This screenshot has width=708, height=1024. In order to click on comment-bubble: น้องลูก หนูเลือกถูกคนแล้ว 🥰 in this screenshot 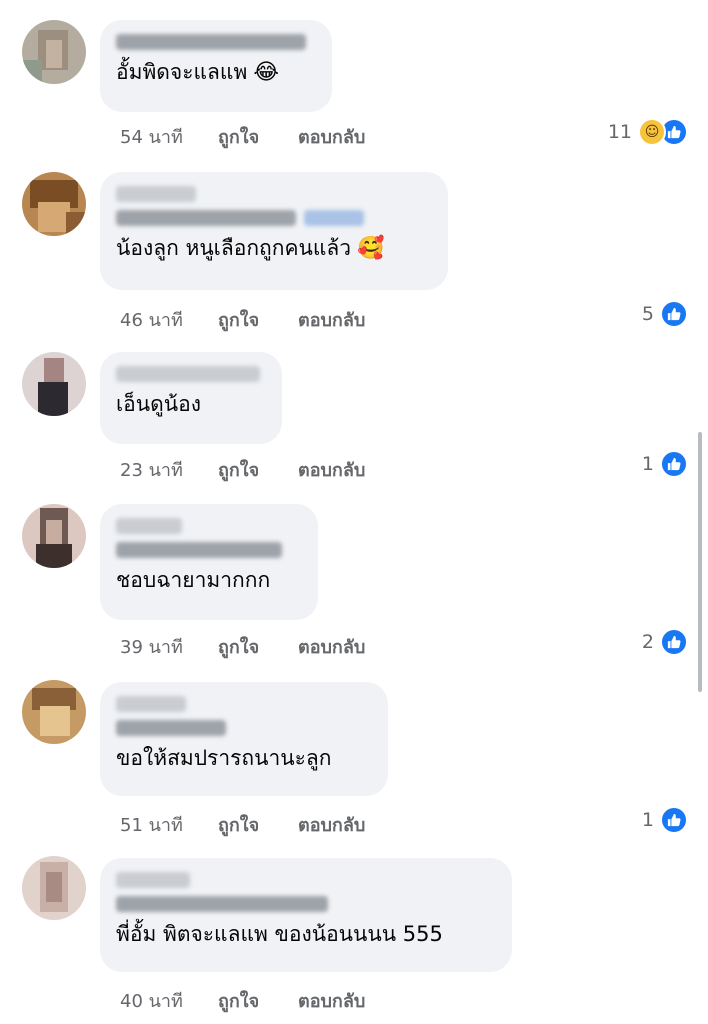, I will do `click(274, 231)`.